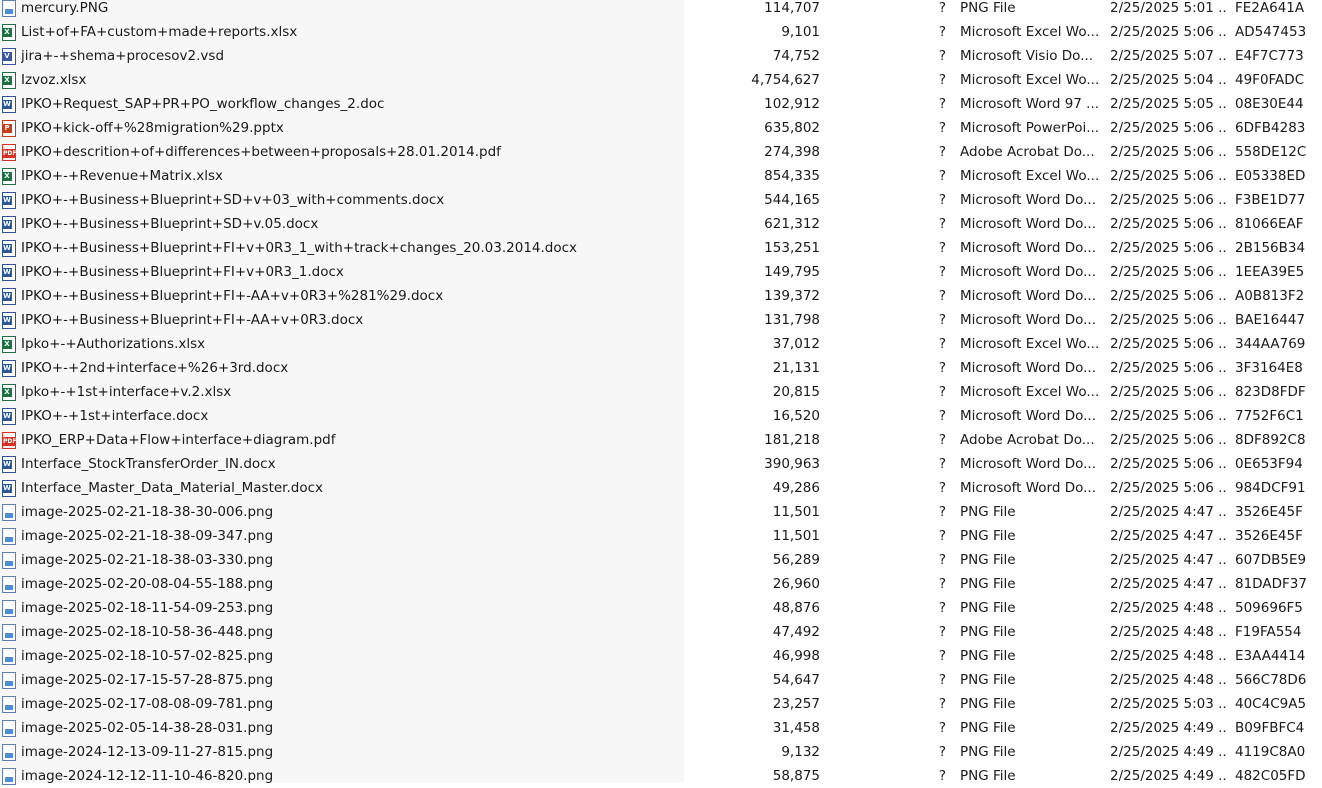 The image size is (1322, 788). Describe the element at coordinates (1270, 656) in the screenshot. I see `file-crc: E3AA4414` at that location.